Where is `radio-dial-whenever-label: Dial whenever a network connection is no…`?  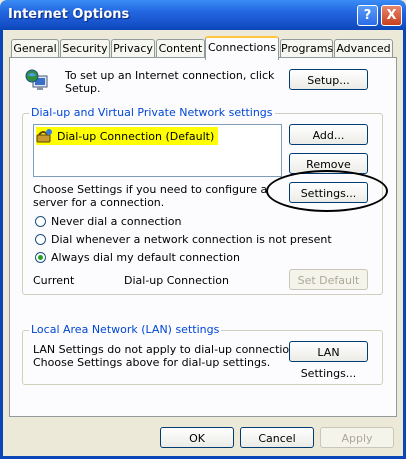 radio-dial-whenever-label: Dial whenever a network connection is no… is located at coordinates (191, 239).